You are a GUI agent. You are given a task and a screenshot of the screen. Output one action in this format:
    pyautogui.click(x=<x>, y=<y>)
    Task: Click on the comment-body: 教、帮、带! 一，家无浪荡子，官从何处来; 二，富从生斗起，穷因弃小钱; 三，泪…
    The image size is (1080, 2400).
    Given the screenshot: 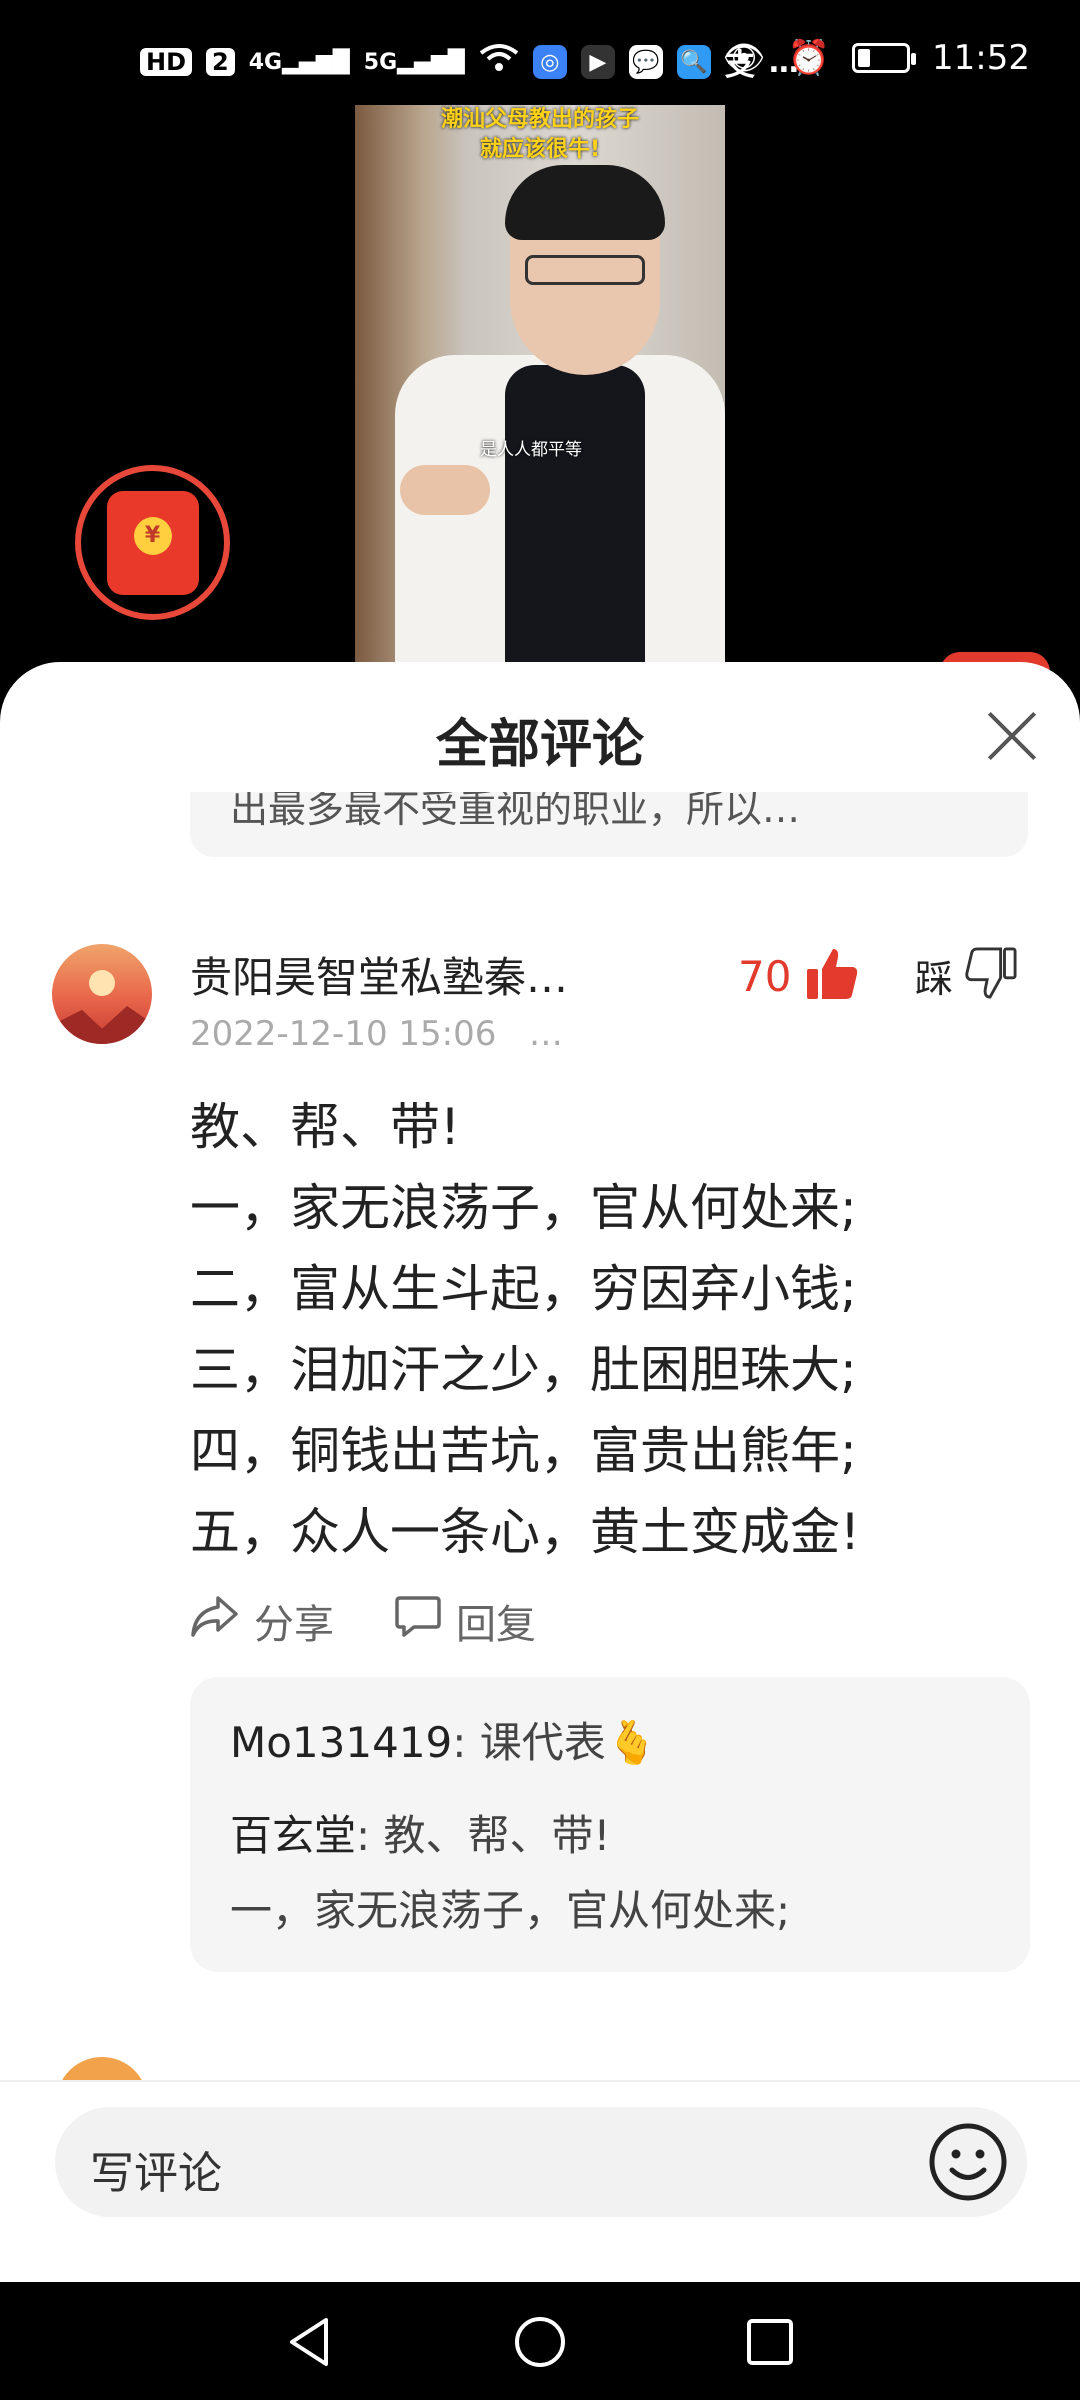 What is the action you would take?
    pyautogui.click(x=525, y=1330)
    